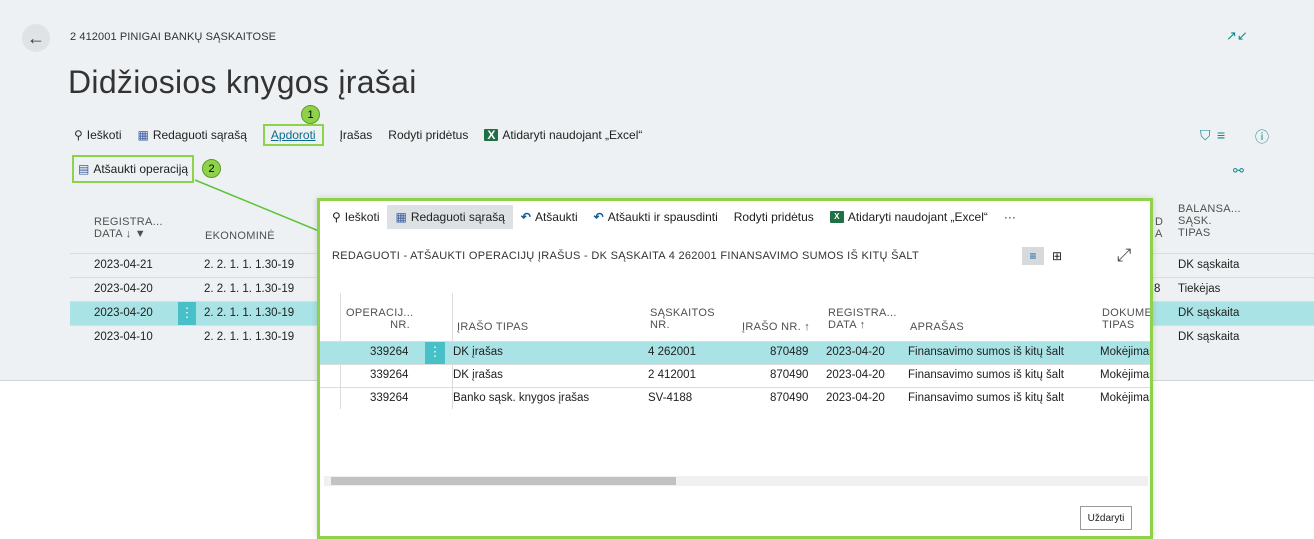 The height and width of the screenshot is (539, 1314). I want to click on cell-date: 2023-04-21, so click(123, 265).